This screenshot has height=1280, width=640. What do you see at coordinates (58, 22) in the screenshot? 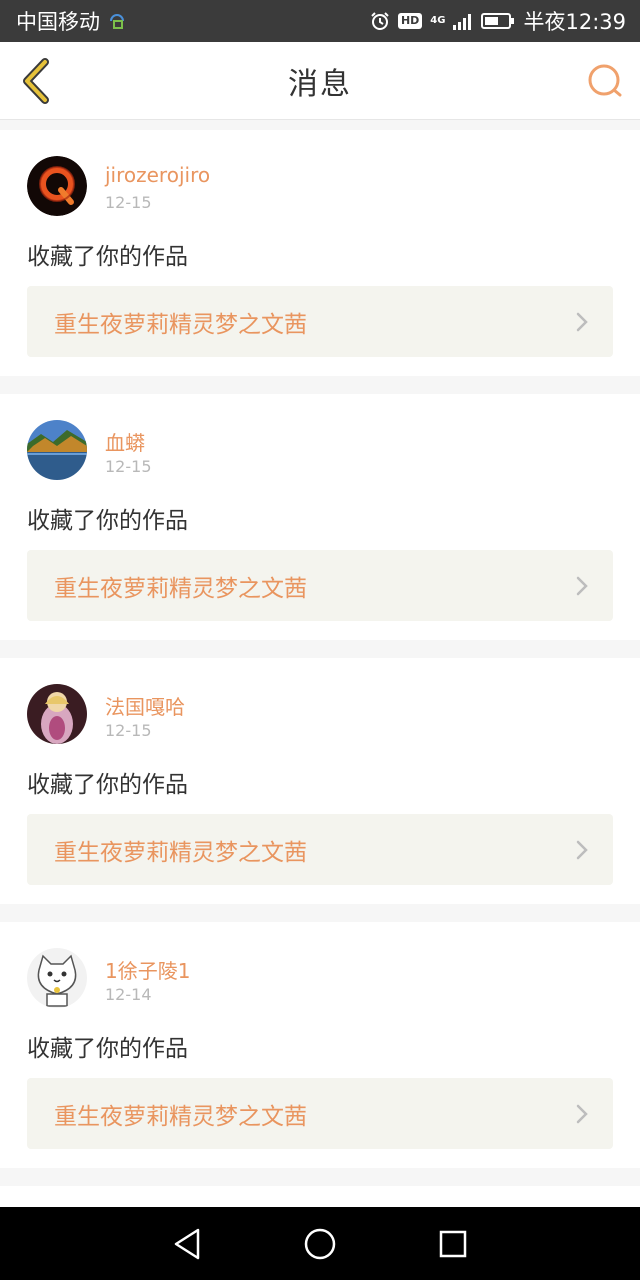
I see `carrier-label: 中国移动` at bounding box center [58, 22].